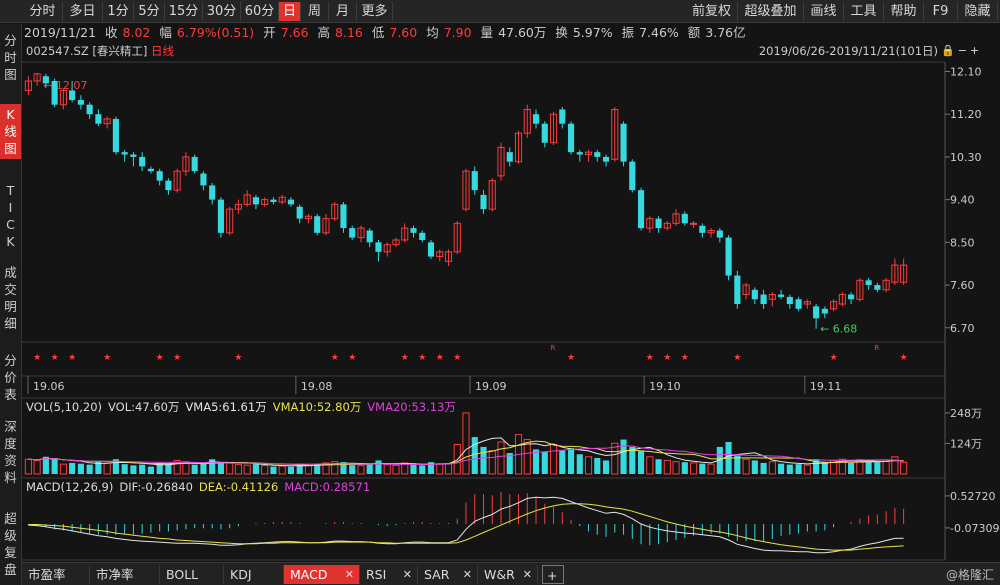 Image resolution: width=1000 pixels, height=585 pixels. What do you see at coordinates (254, 574) in the screenshot?
I see `indicator-tab-3: KDJ` at bounding box center [254, 574].